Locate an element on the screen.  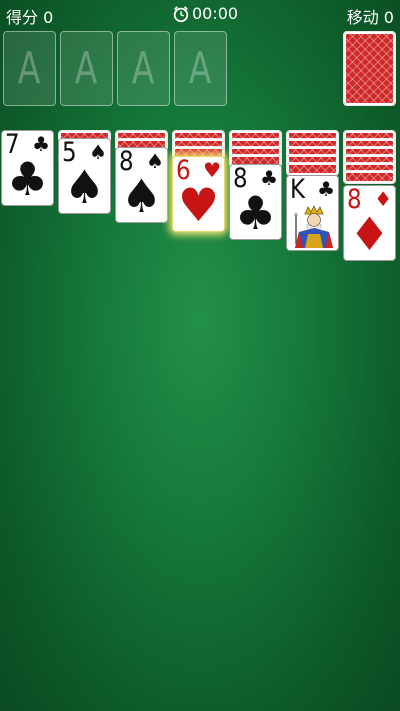
tableau-card-col3: 8 ♠ ♠ is located at coordinates (141, 185).